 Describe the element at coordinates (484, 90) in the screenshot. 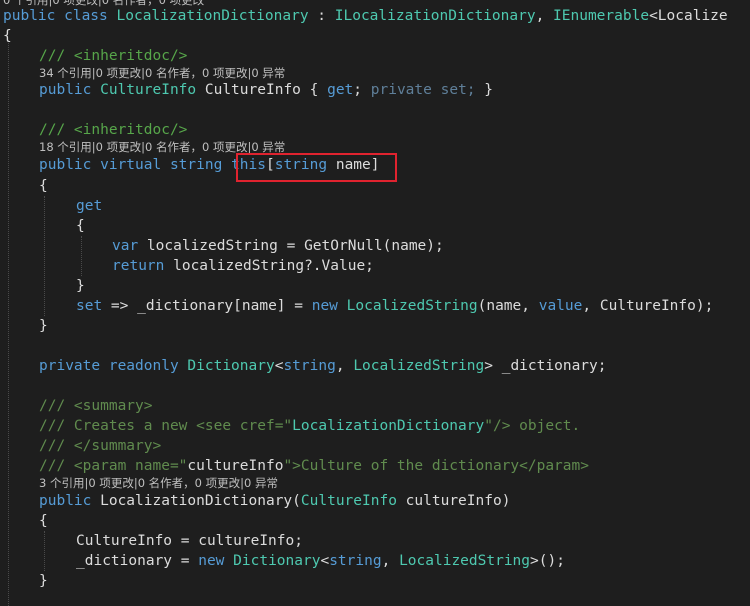

I see `property-end: }` at that location.